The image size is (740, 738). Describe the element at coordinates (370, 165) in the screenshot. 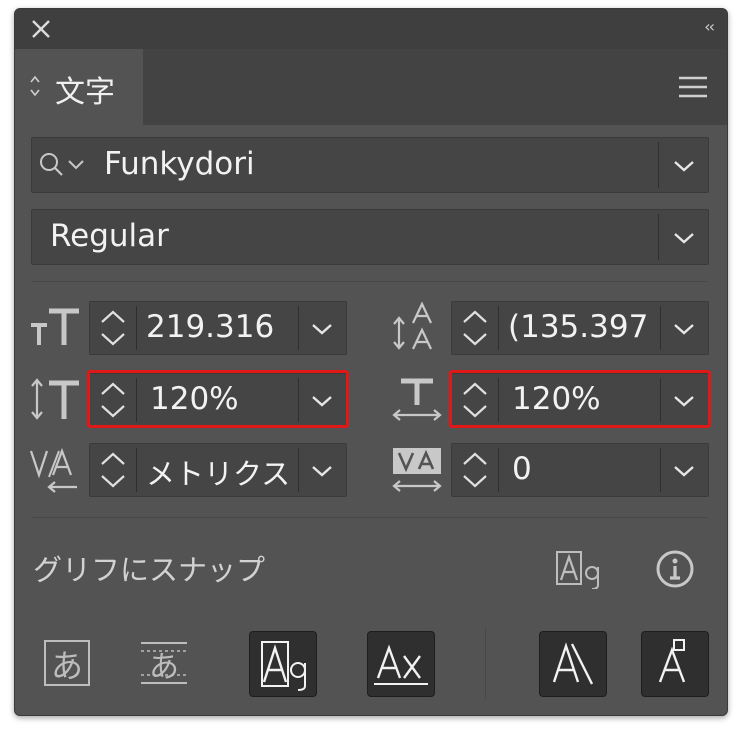

I see `font-family-dropdown: Funkydori` at that location.